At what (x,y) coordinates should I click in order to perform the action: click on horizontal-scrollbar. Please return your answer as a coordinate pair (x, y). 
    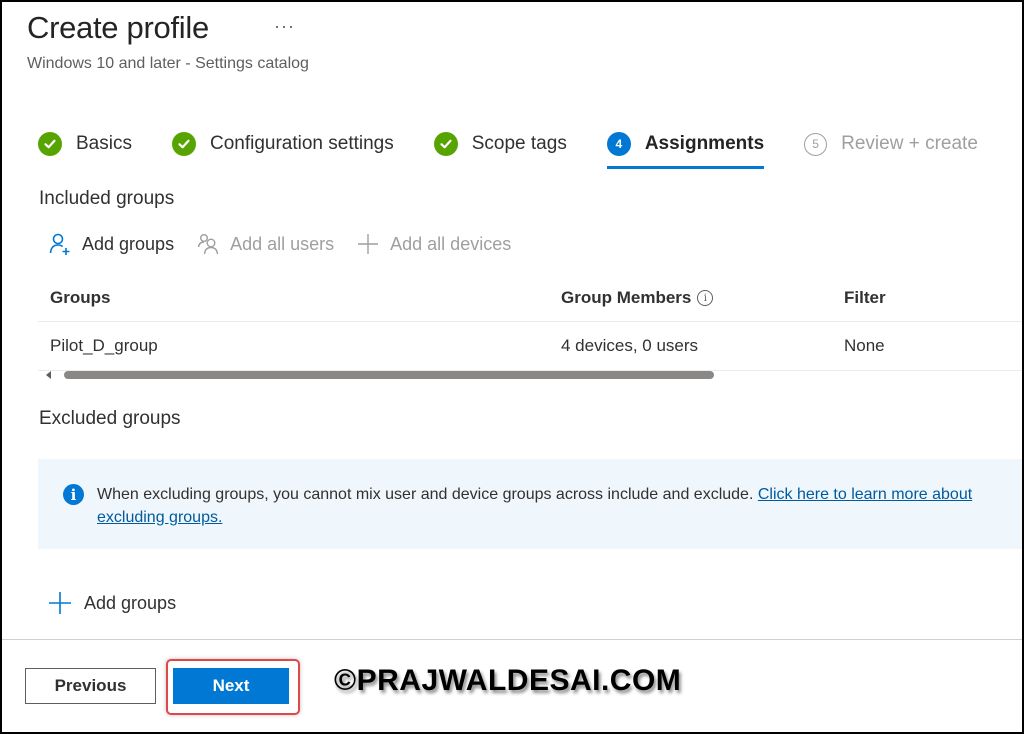
    Looking at the image, I should click on (530, 375).